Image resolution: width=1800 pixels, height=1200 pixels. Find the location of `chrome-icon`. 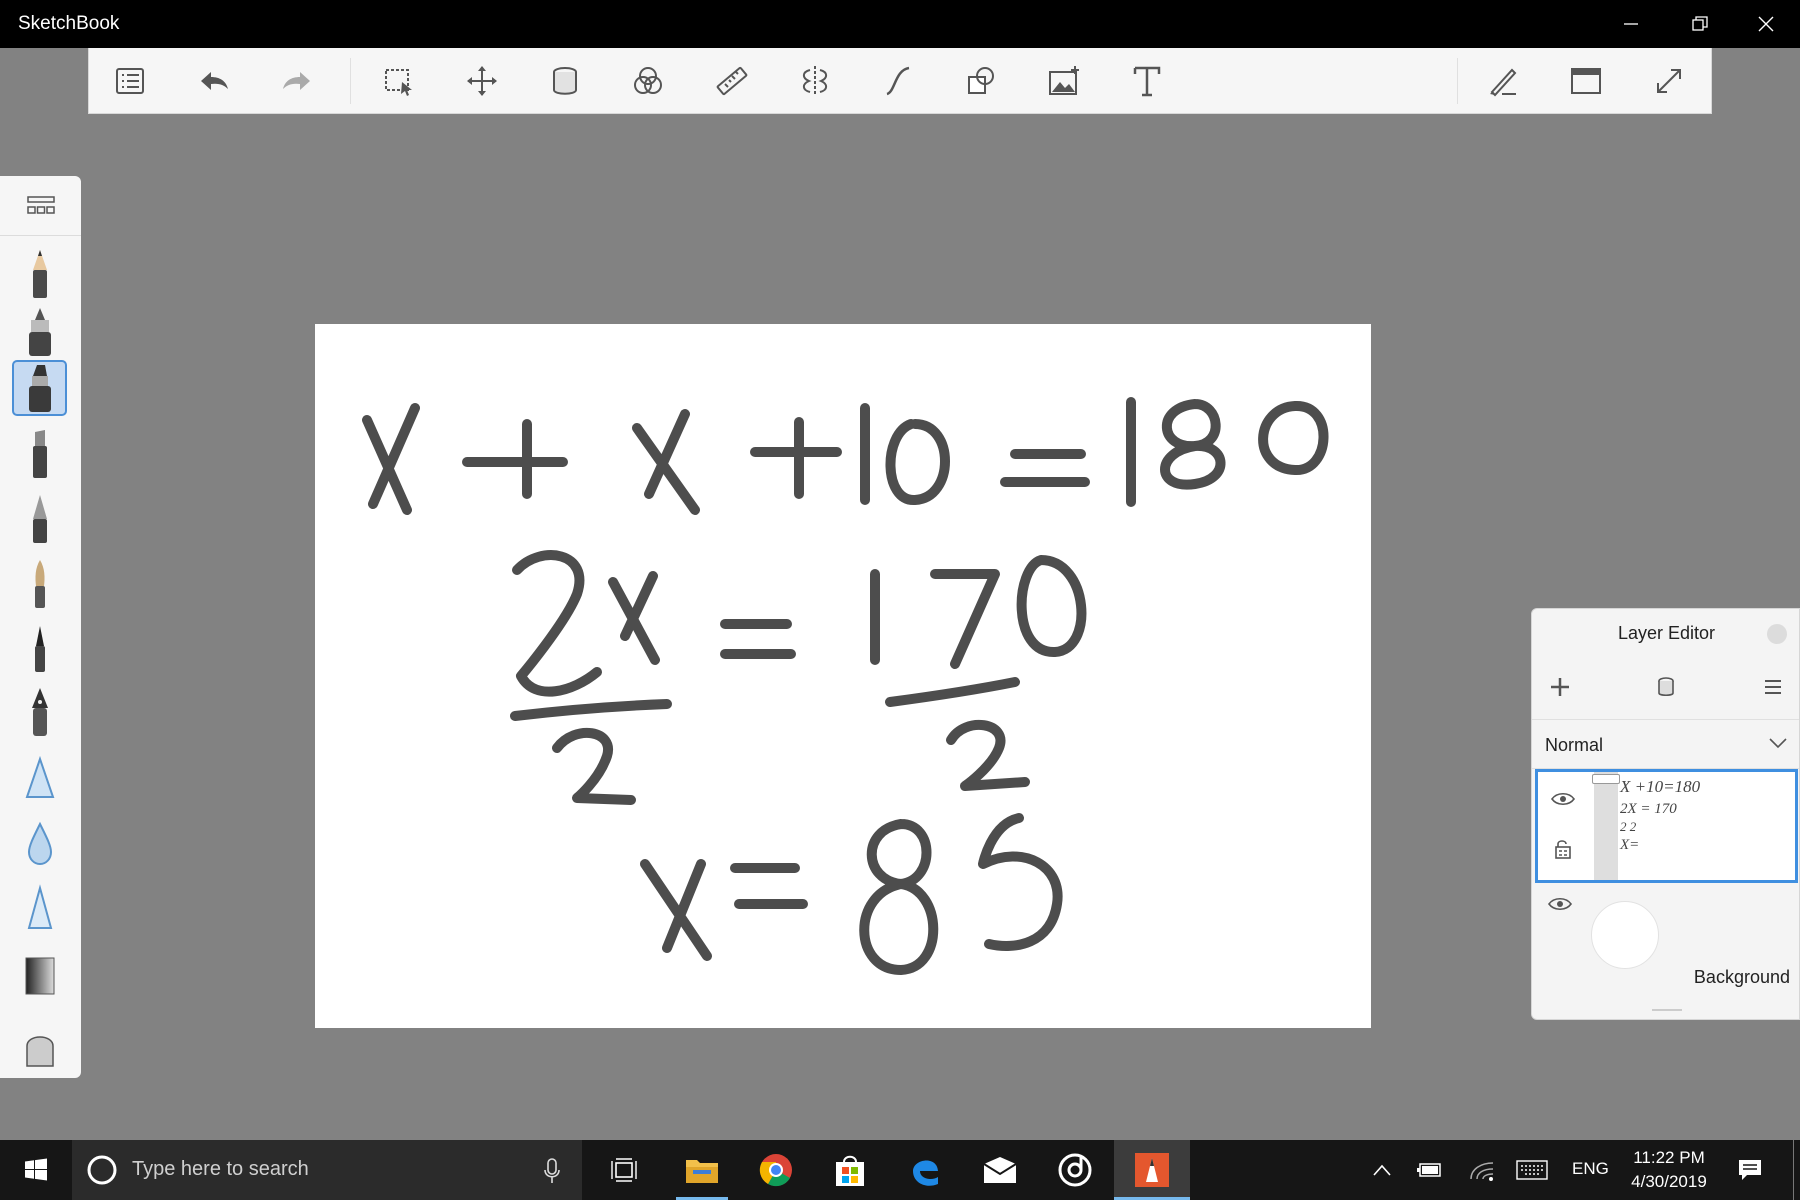

chrome-icon is located at coordinates (775, 1170).